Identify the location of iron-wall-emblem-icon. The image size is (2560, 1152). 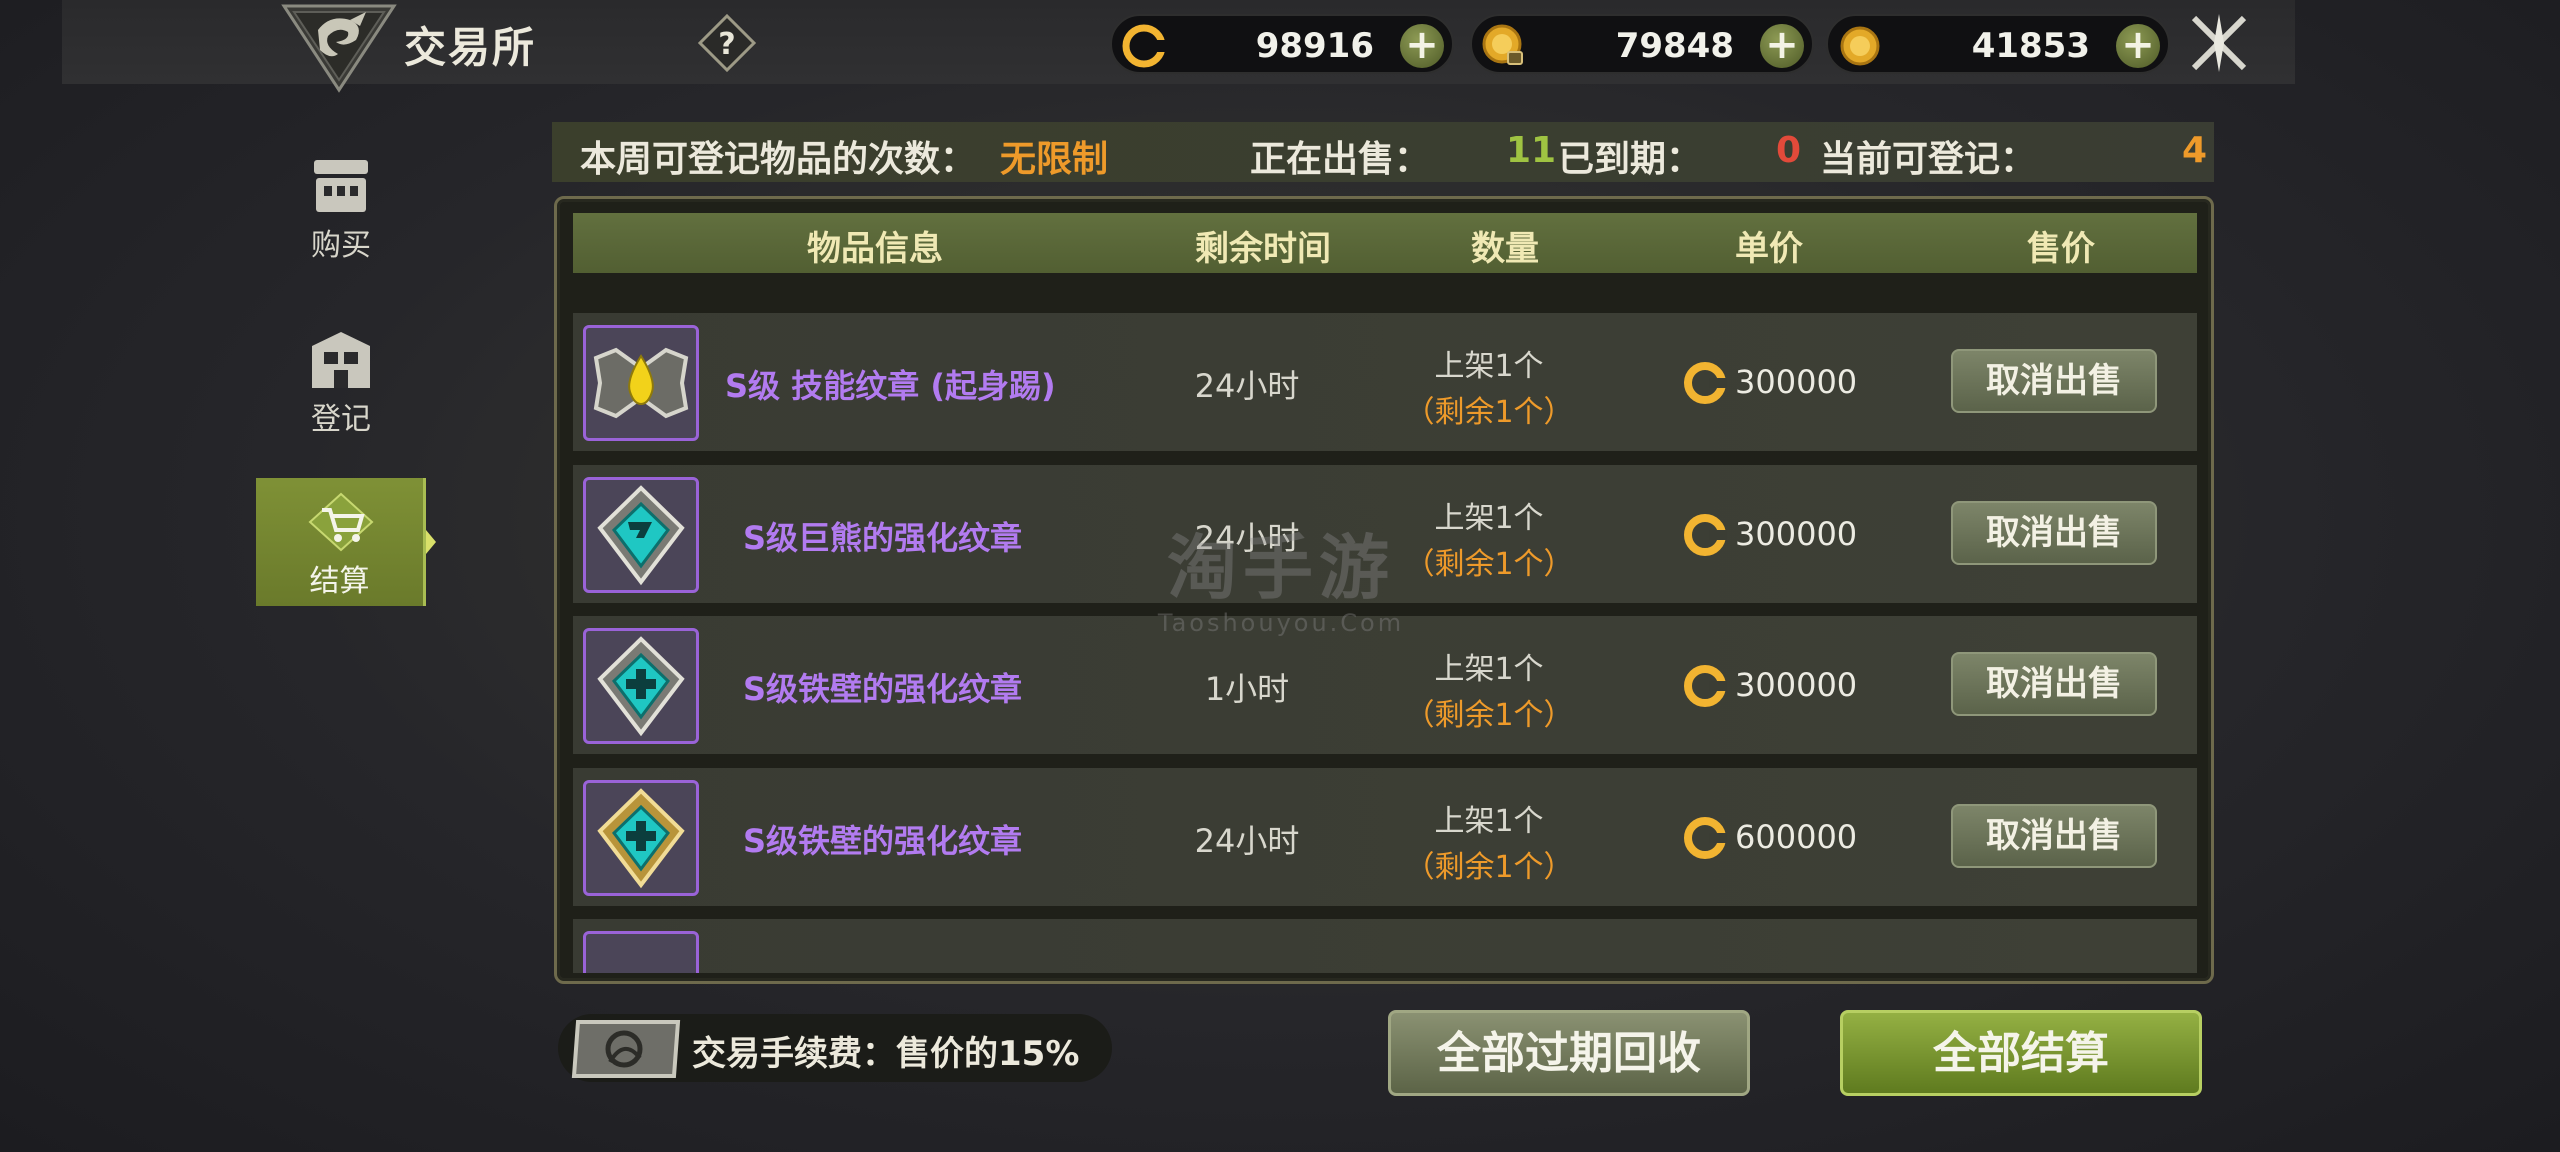
(641, 686).